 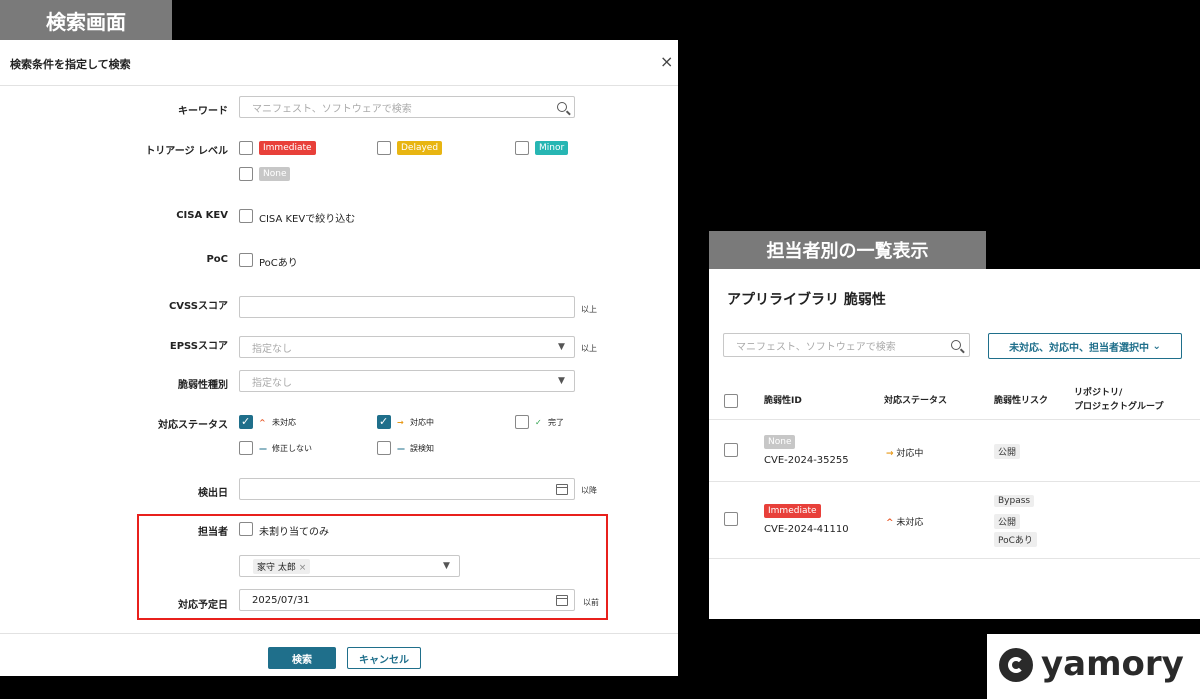 What do you see at coordinates (339, 654) in the screenshot?
I see `modal-footer` at bounding box center [339, 654].